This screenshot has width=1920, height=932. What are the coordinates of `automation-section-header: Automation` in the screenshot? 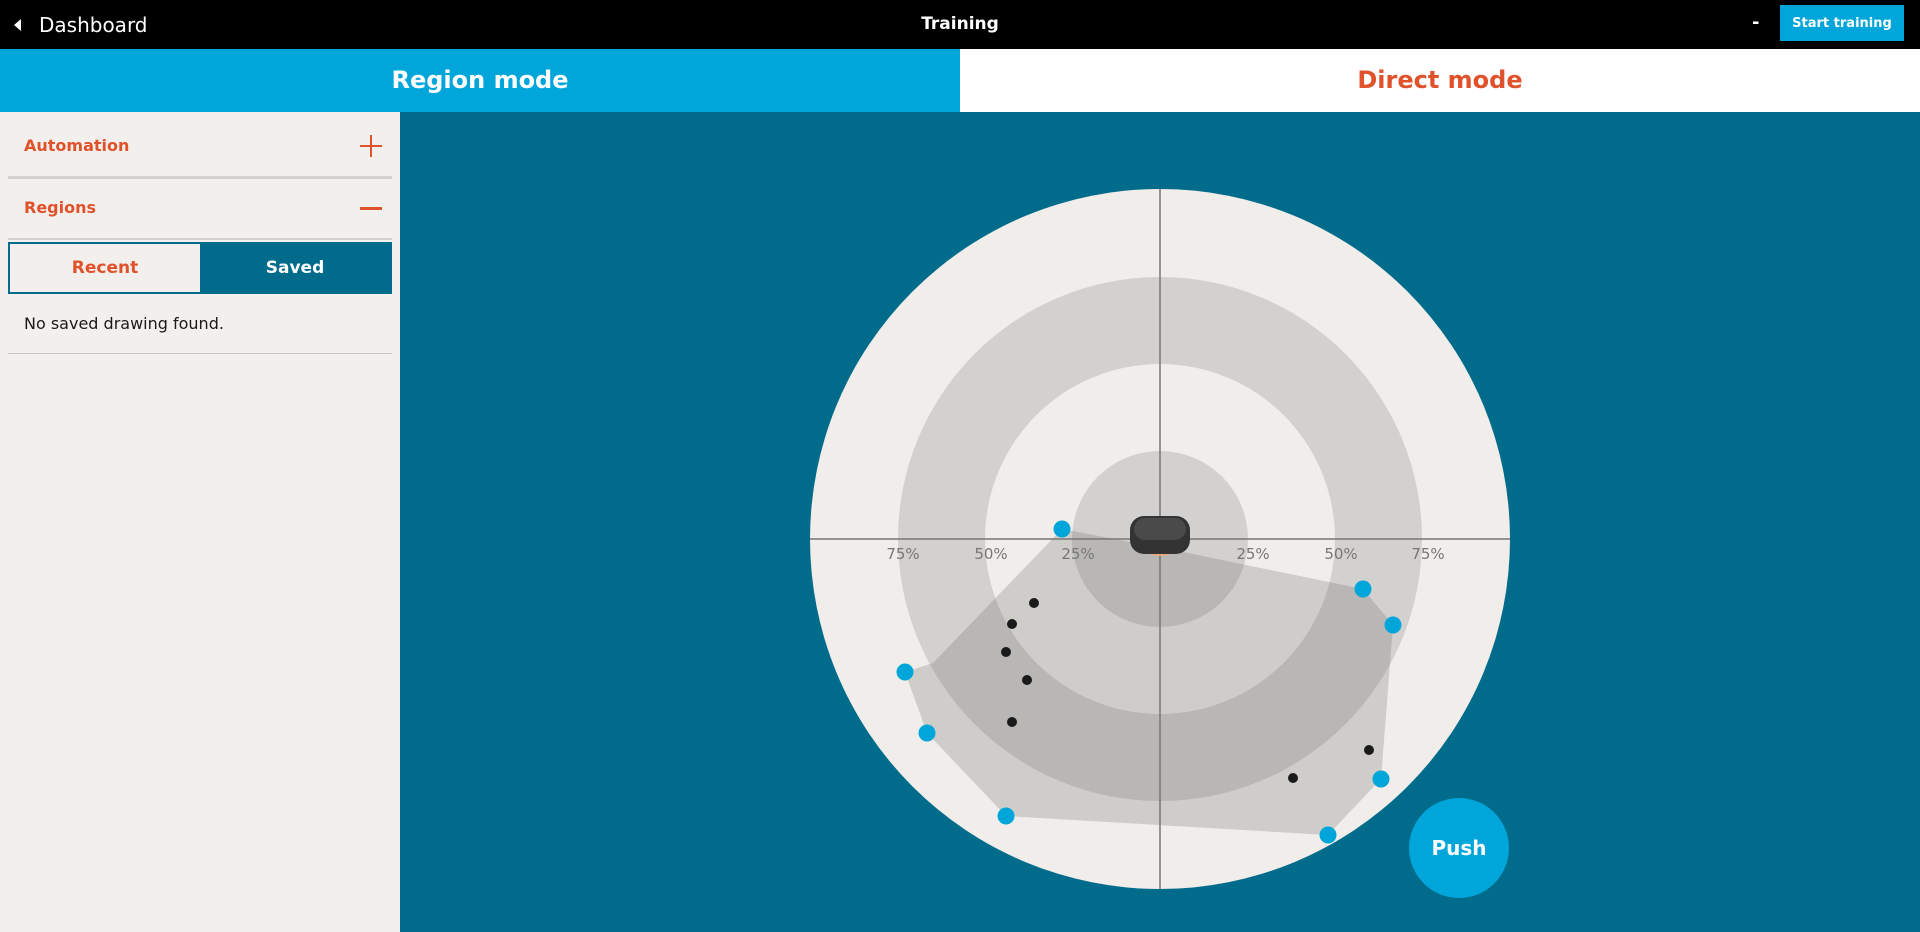 It's located at (200, 146).